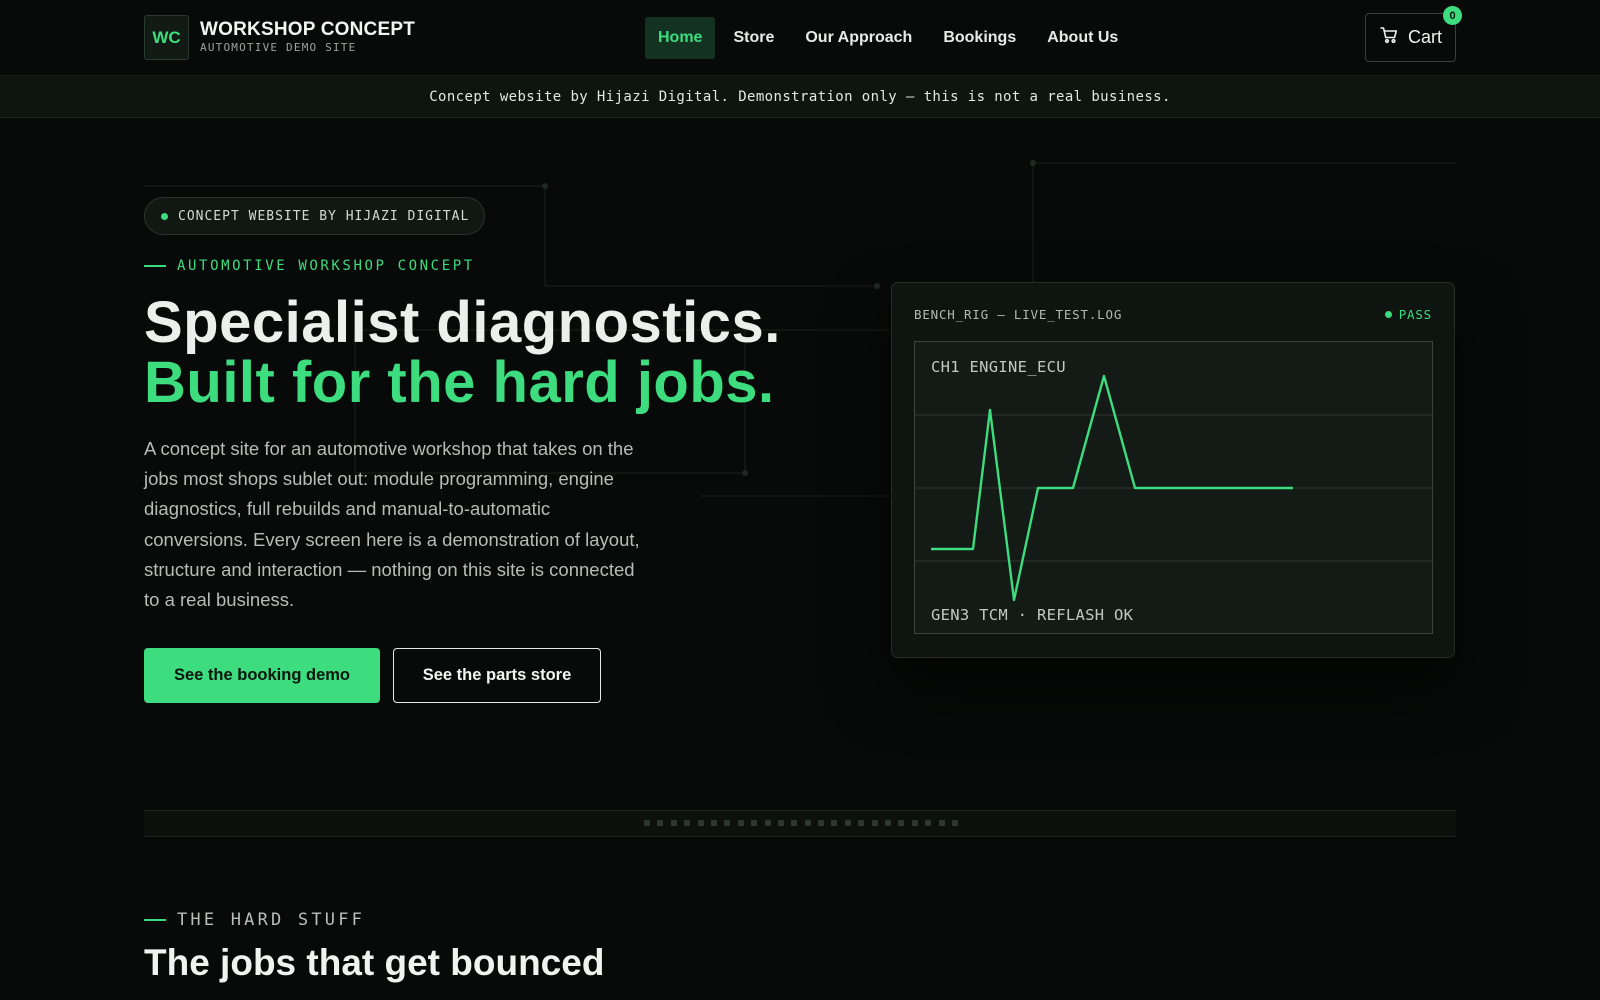  I want to click on pass-dot, so click(1388, 314).